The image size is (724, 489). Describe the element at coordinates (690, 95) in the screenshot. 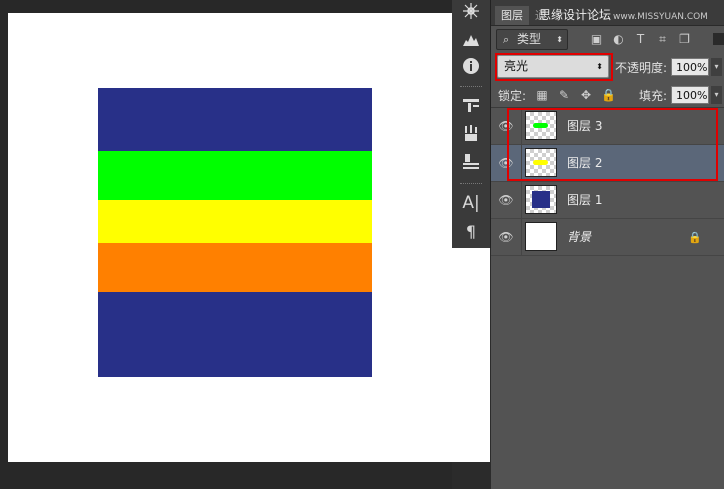

I see `fill-field: 100%` at that location.